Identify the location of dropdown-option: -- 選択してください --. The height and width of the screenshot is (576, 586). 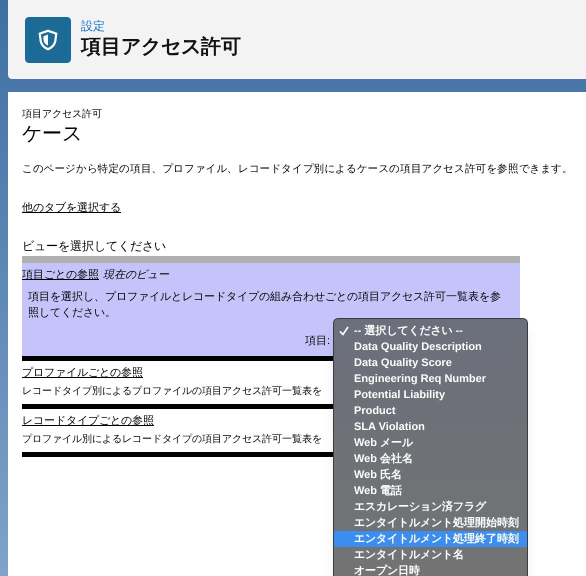
(430, 331).